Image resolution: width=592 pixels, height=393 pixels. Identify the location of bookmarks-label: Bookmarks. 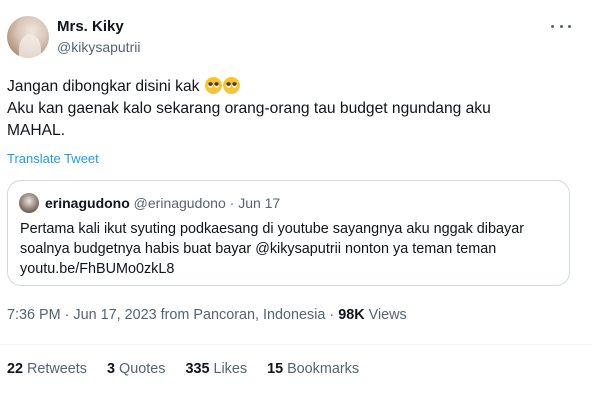
(323, 369).